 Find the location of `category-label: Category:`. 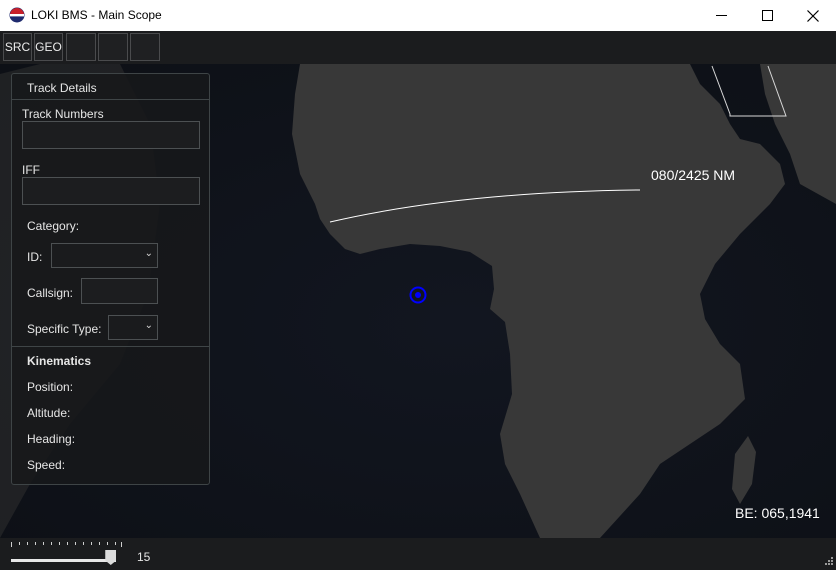

category-label: Category: is located at coordinates (53, 226).